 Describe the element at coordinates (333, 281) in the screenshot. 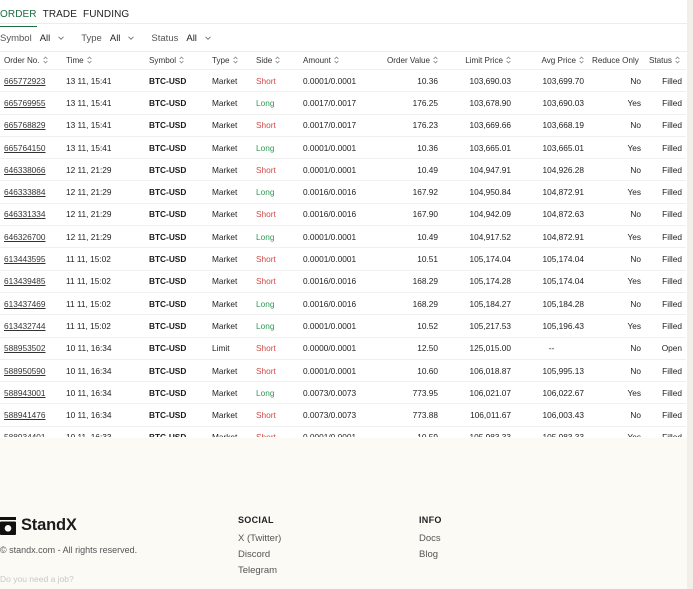

I see `order-amount: 0.0016/0.0016` at that location.